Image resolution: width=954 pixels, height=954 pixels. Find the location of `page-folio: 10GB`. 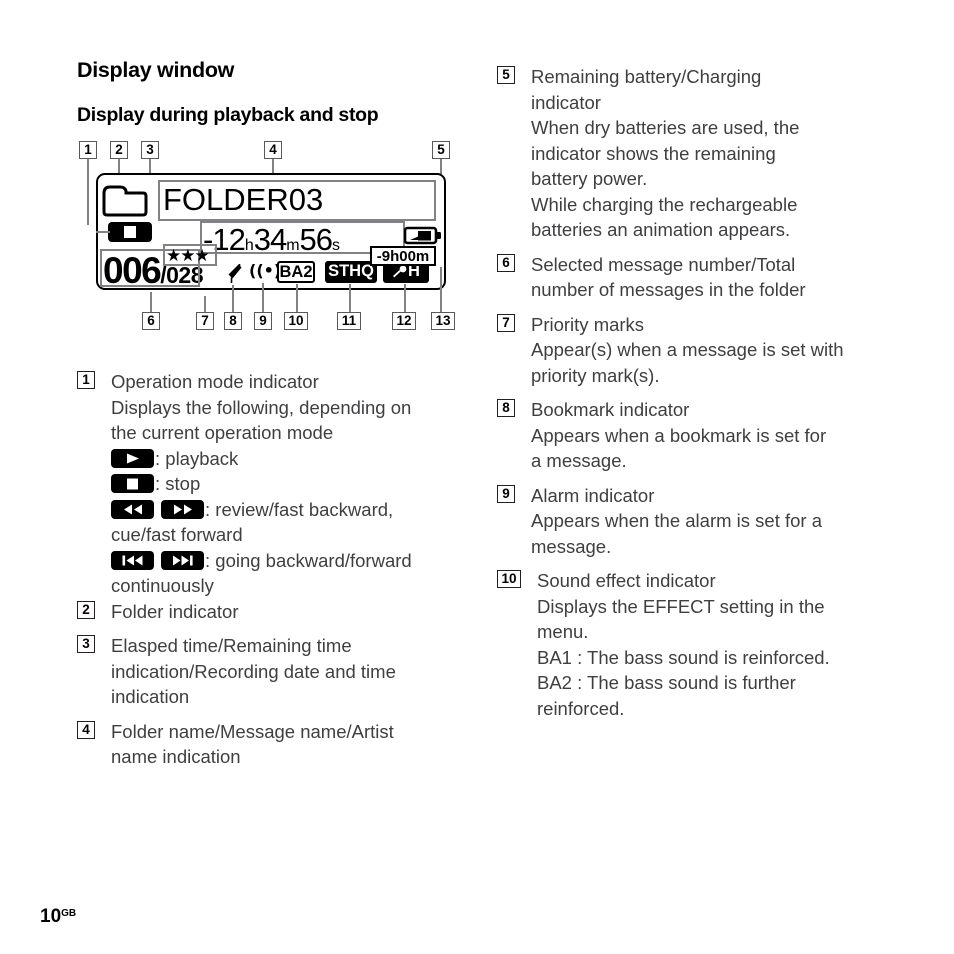

page-folio: 10GB is located at coordinates (58, 917).